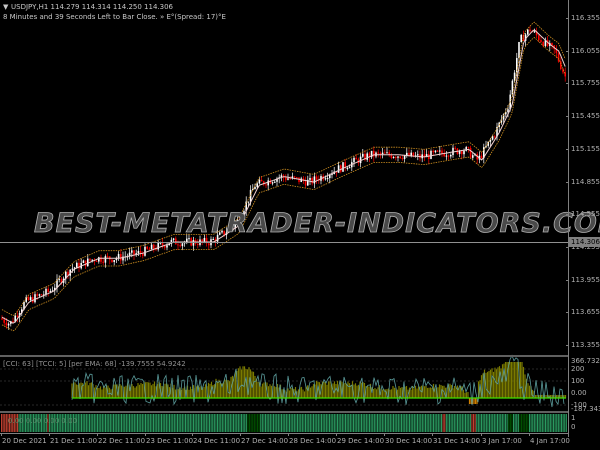 This screenshot has height=450, width=600. Describe the element at coordinates (585, 409) in the screenshot. I see `cci-scale-label: -187.3439` at that location.